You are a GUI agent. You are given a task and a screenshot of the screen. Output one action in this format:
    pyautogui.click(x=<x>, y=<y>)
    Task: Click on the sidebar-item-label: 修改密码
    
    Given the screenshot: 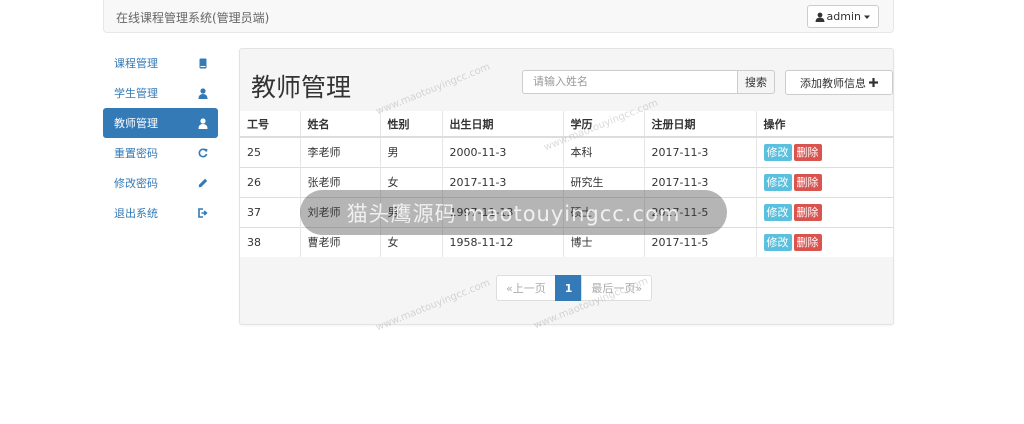 What is the action you would take?
    pyautogui.click(x=136, y=183)
    